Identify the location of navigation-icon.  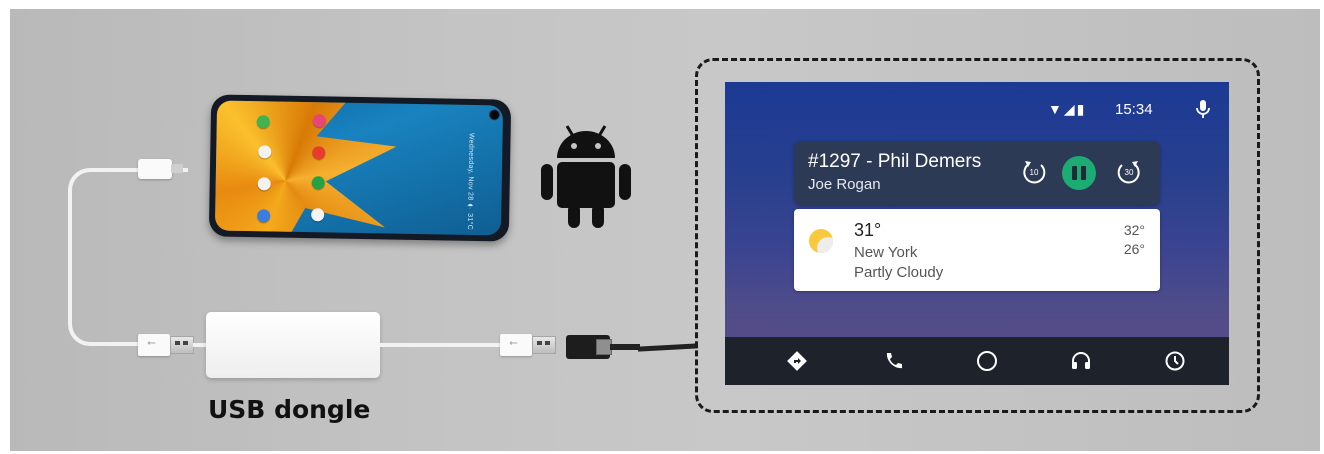
(797, 361).